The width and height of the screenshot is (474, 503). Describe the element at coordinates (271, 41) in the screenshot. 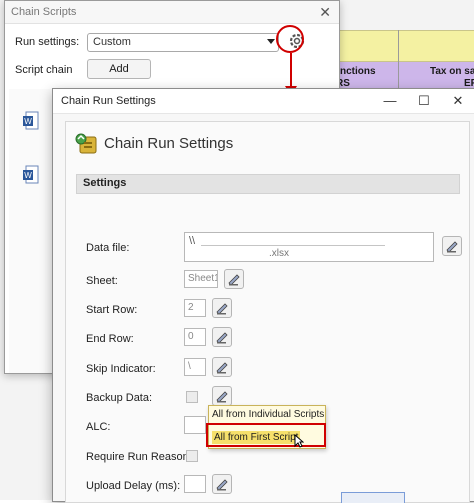

I see `chevron-down-icon` at that location.